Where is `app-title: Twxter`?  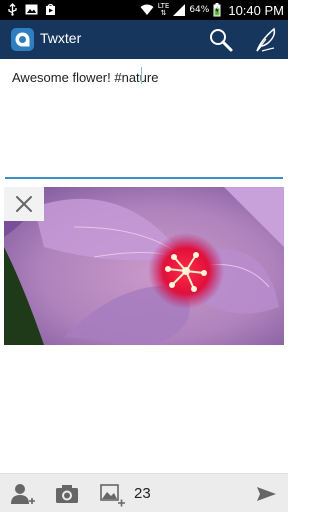
app-title: Twxter is located at coordinates (61, 38).